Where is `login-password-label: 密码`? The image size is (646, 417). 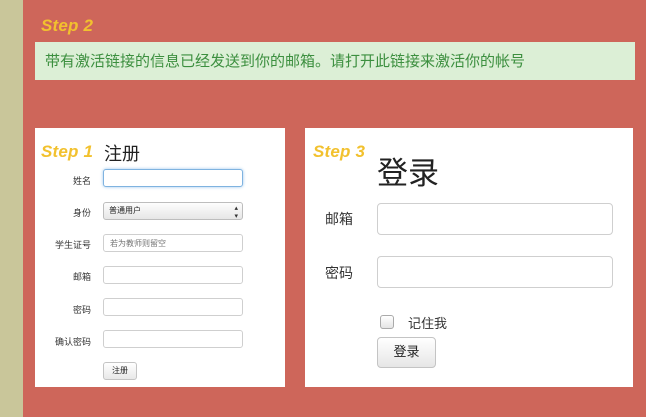
login-password-label: 密码 is located at coordinates (339, 274).